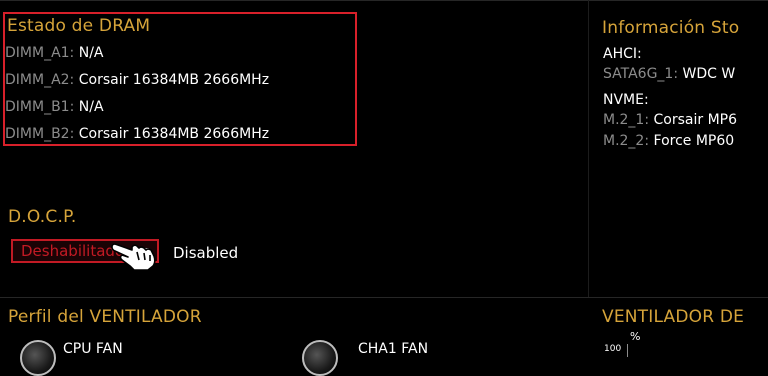 The height and width of the screenshot is (376, 768). Describe the element at coordinates (626, 100) in the screenshot. I see `nvme-label: NVME:` at that location.